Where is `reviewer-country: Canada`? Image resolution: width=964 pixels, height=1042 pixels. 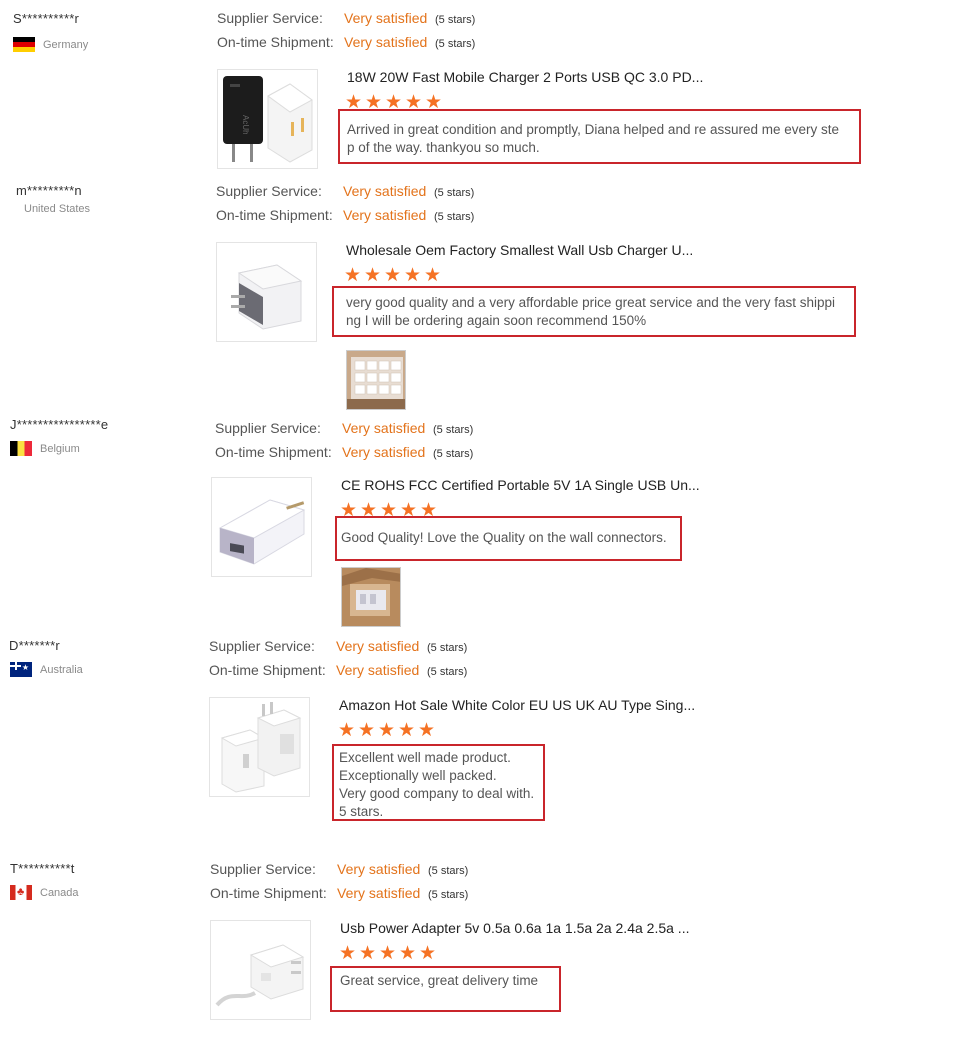 reviewer-country: Canada is located at coordinates (44, 892).